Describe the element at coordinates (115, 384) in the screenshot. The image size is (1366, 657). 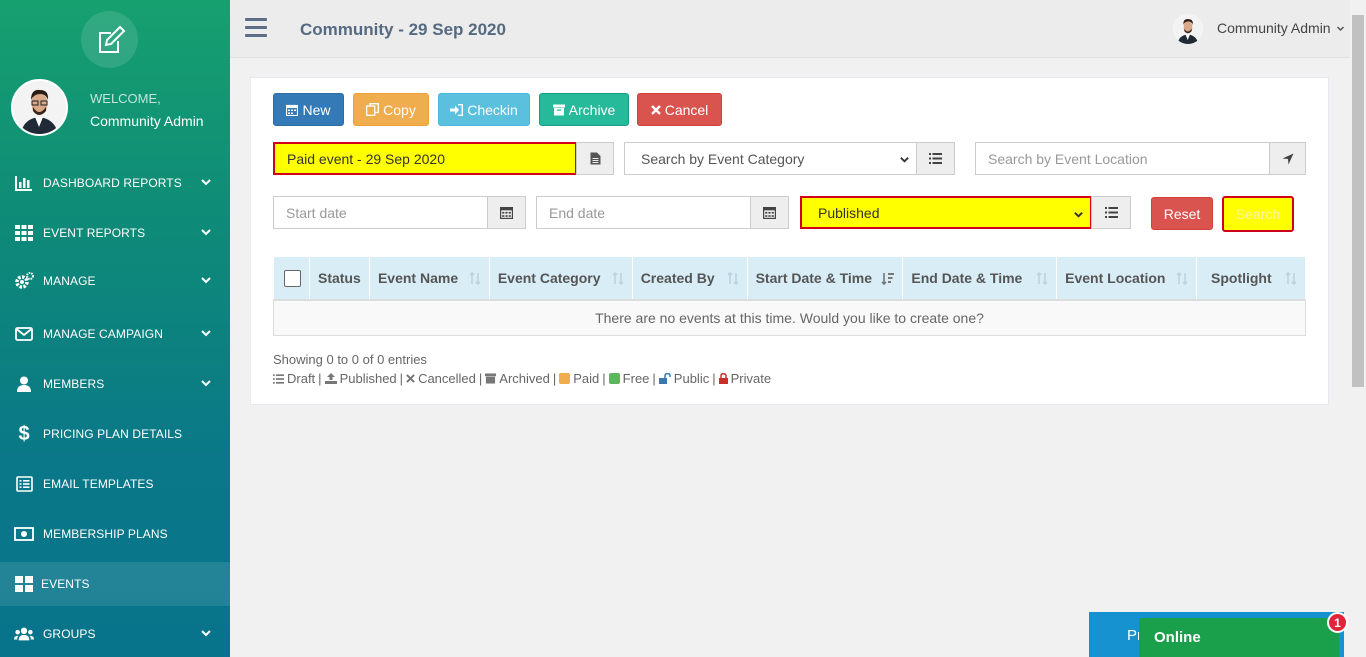
I see `sidebar-item-members: MEMBERS` at that location.